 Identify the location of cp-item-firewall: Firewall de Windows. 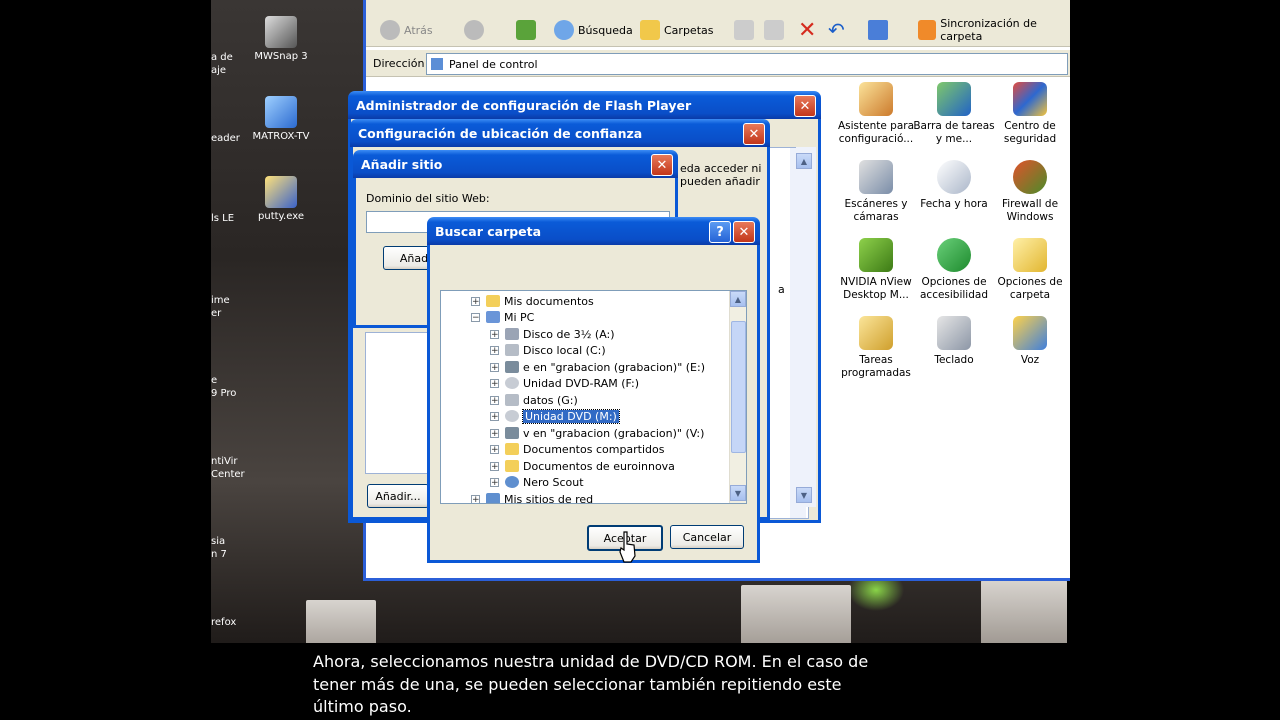
(1030, 192).